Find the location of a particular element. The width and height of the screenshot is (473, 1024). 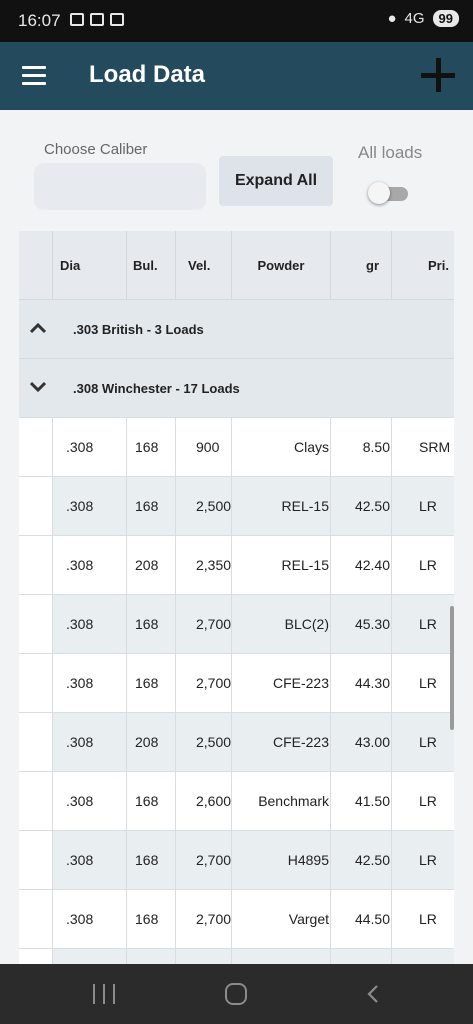

header-select is located at coordinates (35, 265).